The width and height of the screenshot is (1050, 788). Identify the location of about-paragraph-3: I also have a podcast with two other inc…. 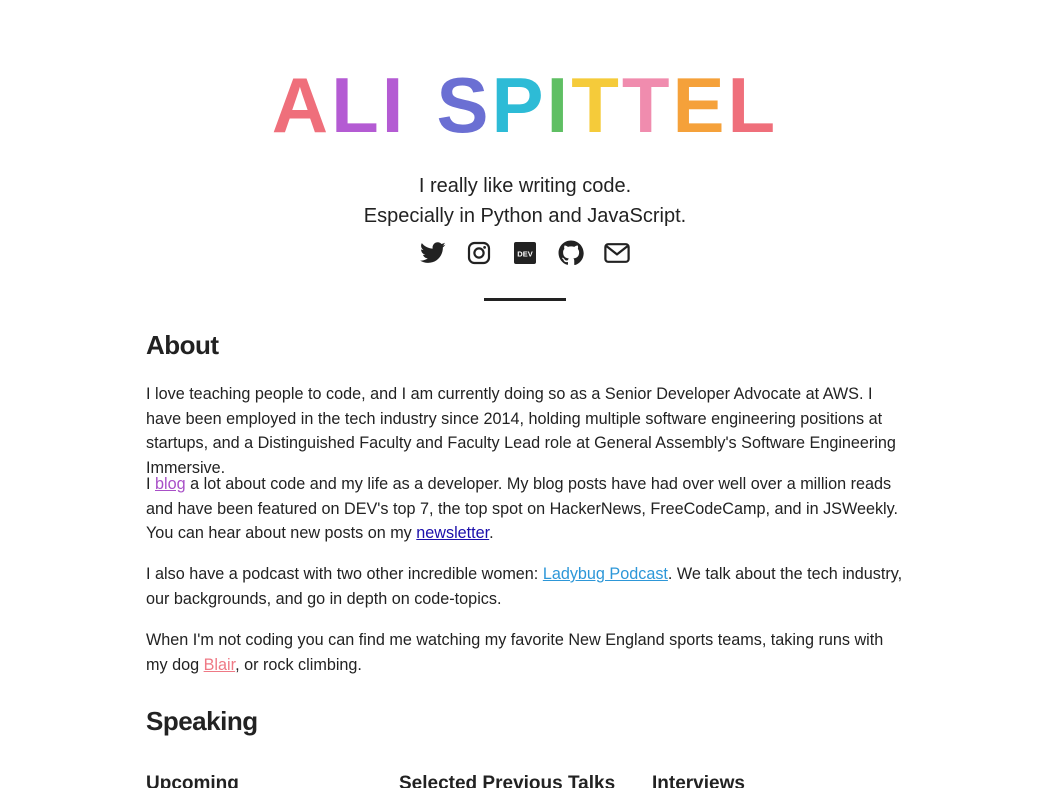
(526, 586).